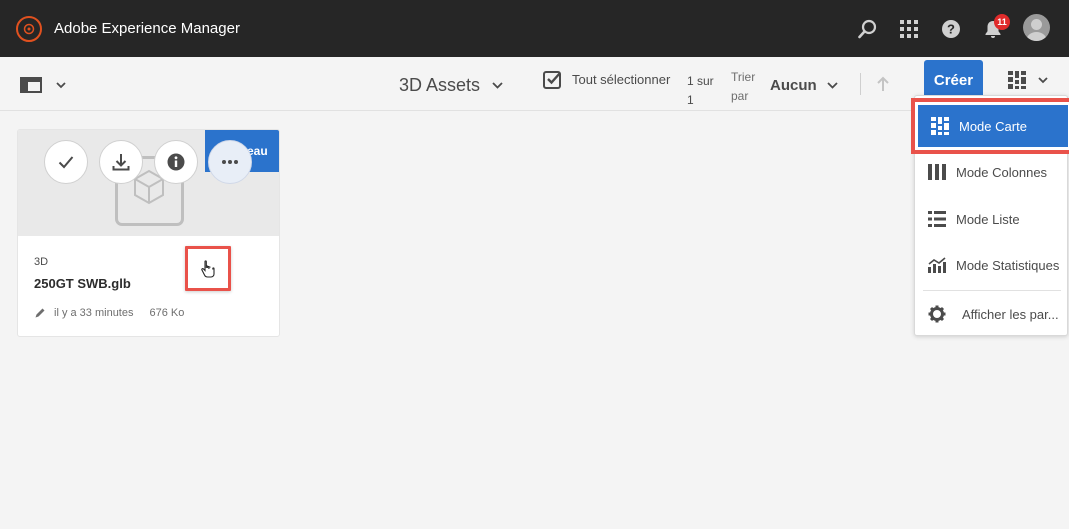 The image size is (1069, 529). What do you see at coordinates (621, 79) in the screenshot?
I see `select-all-label: Tout sélectionner` at bounding box center [621, 79].